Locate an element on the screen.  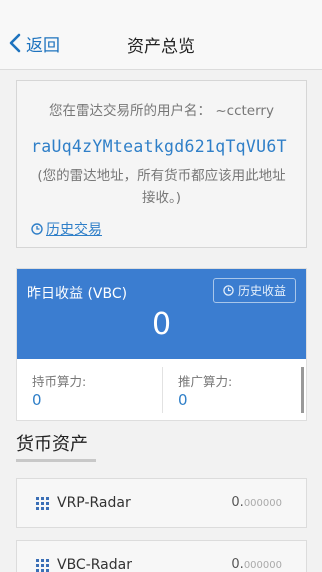
username-line: 您在雷达交易所的用户名： ~ccterry is located at coordinates (161, 111).